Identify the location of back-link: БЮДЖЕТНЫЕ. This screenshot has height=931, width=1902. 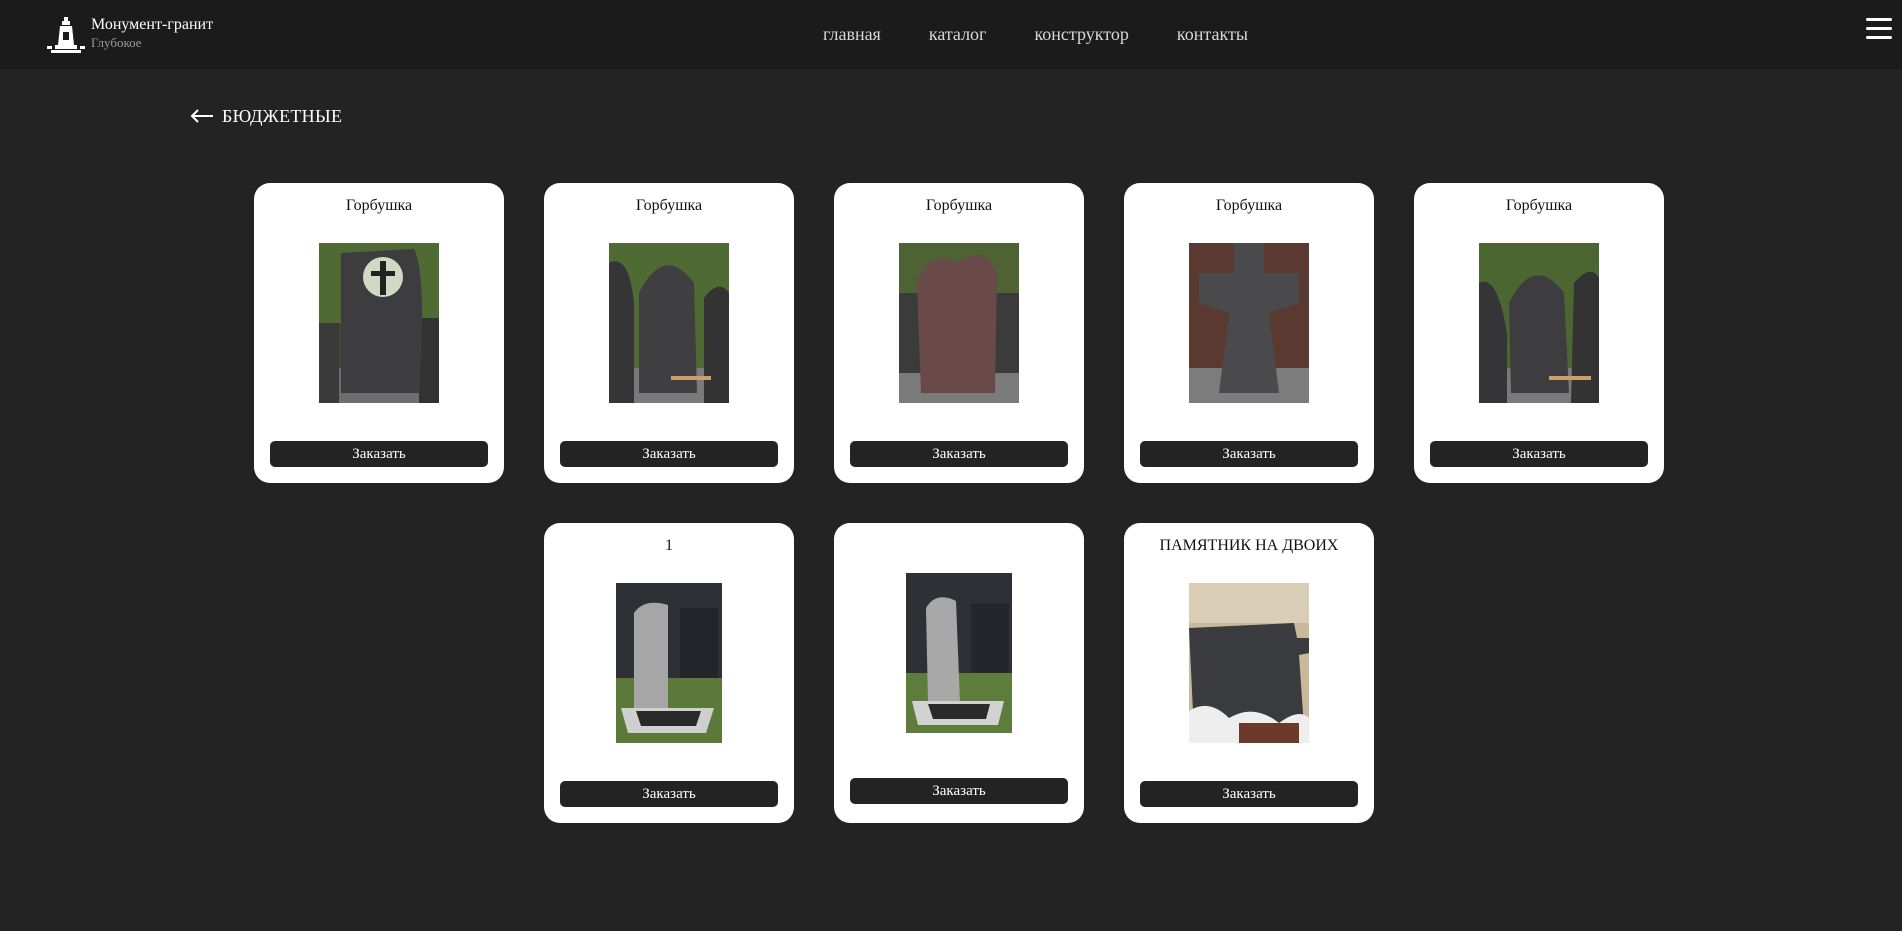
(266, 116).